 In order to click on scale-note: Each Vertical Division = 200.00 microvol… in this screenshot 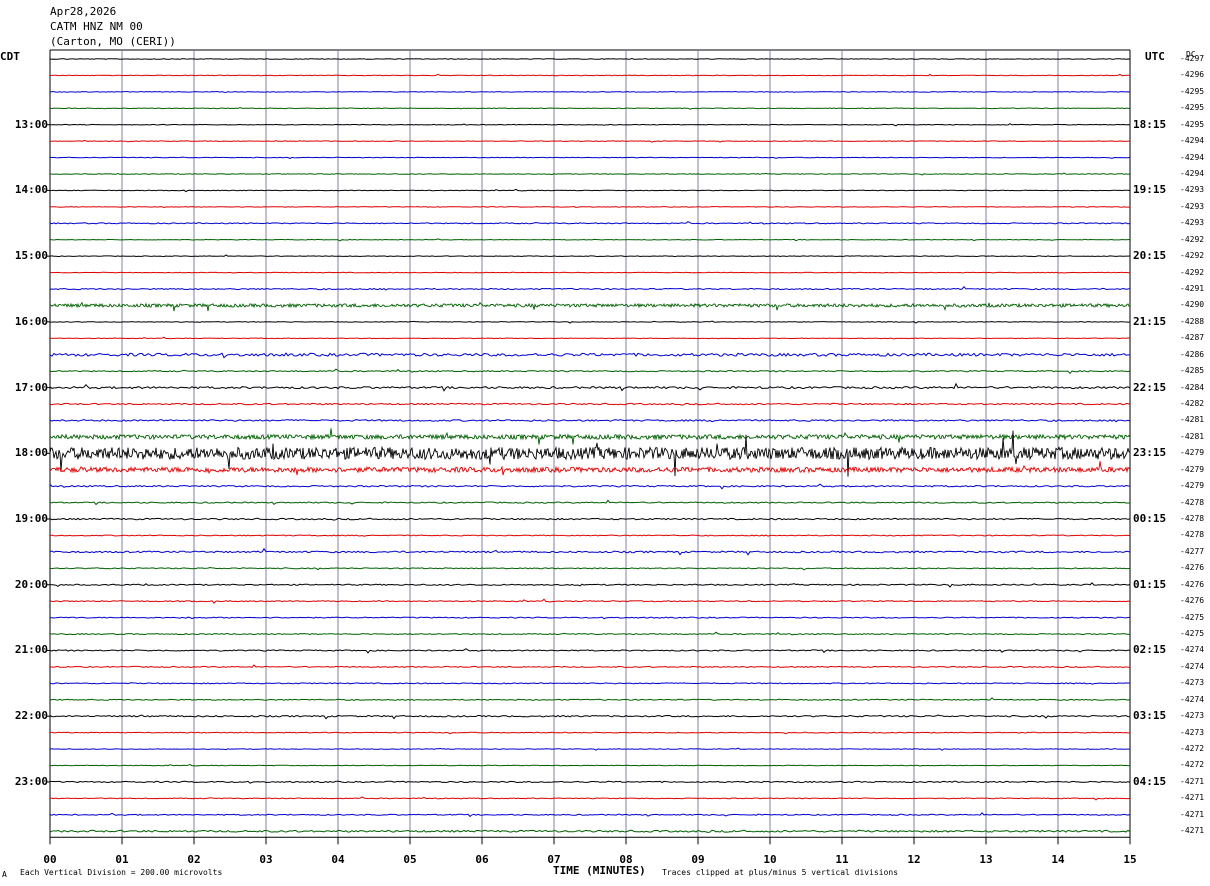, I will do `click(121, 872)`.